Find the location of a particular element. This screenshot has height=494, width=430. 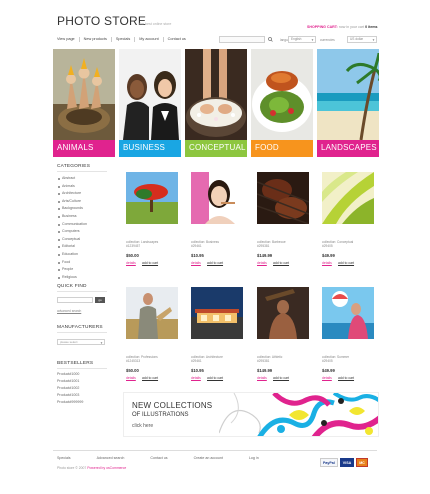

banner-tile-landscapes: LANDSCAPES is located at coordinates (348, 103).